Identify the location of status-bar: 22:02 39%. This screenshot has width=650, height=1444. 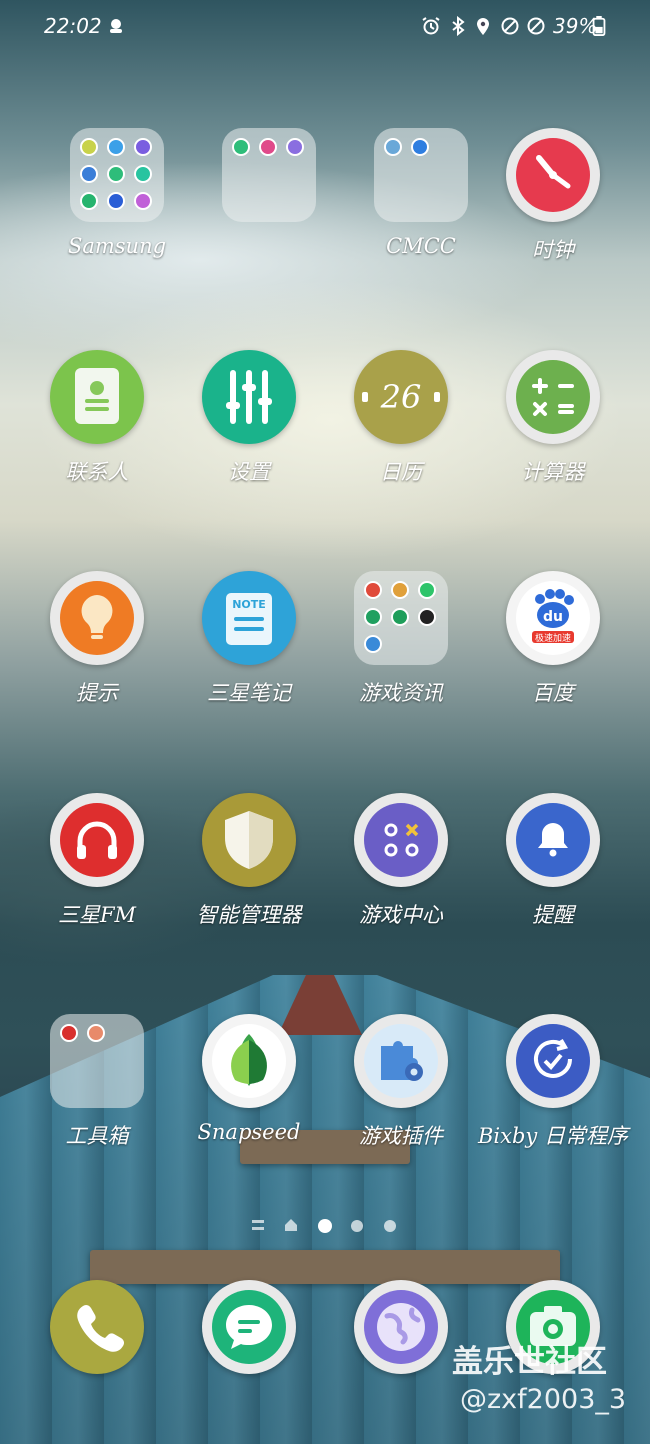
(325, 28).